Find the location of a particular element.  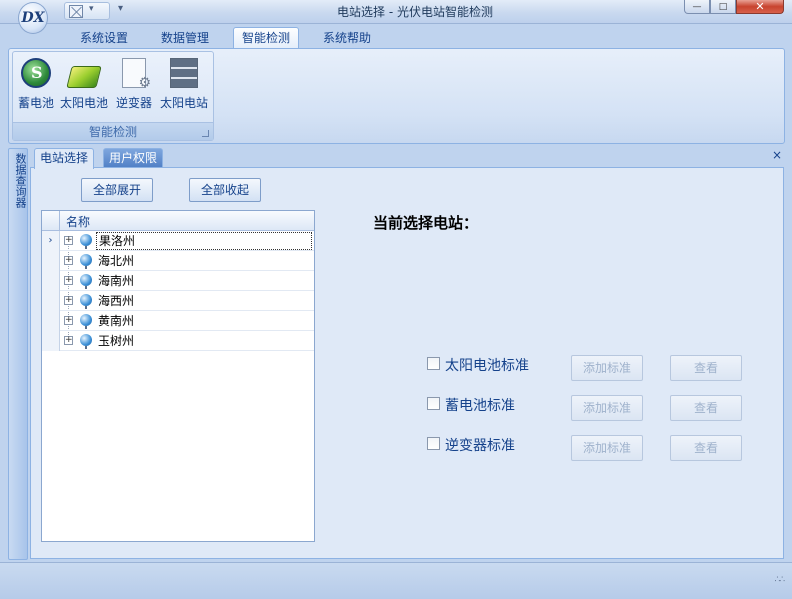

tree-row: + 黄南州 is located at coordinates (178, 321).